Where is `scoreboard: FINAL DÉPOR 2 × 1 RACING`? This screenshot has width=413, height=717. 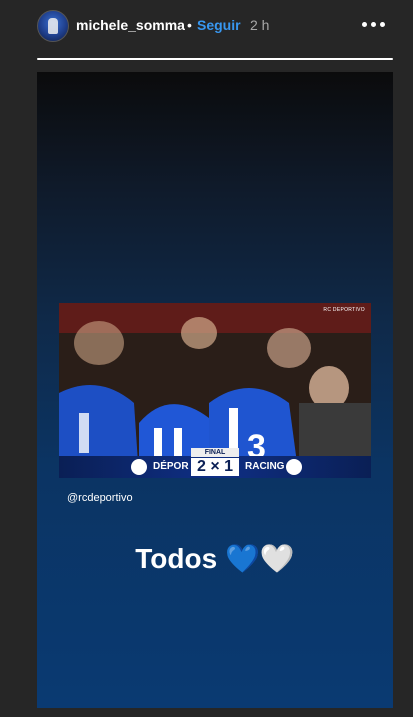 scoreboard: FINAL DÉPOR 2 × 1 RACING is located at coordinates (215, 463).